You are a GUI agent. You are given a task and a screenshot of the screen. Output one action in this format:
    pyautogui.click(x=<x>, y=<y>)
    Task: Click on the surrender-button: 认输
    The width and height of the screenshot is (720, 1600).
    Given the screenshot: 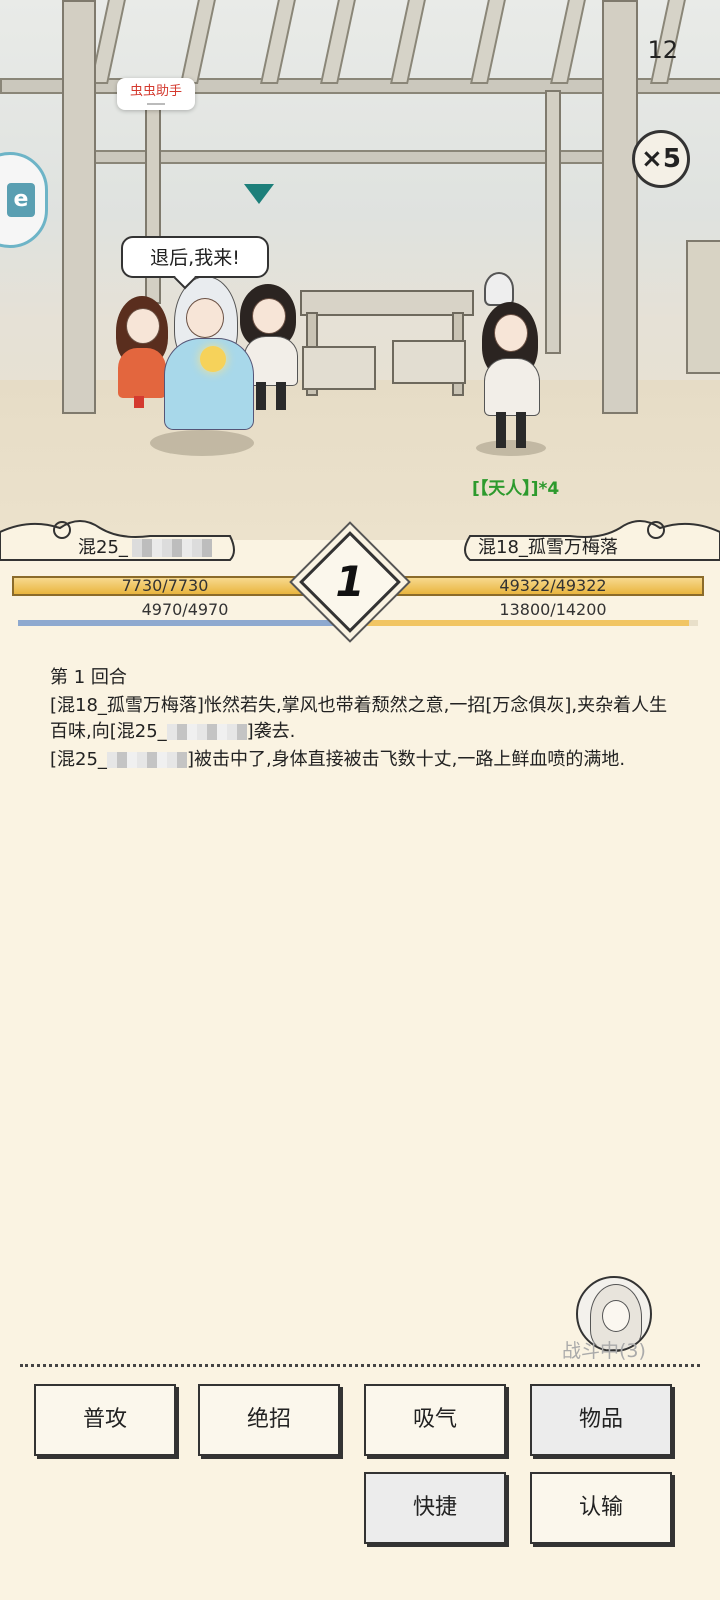 What is the action you would take?
    pyautogui.click(x=601, y=1508)
    